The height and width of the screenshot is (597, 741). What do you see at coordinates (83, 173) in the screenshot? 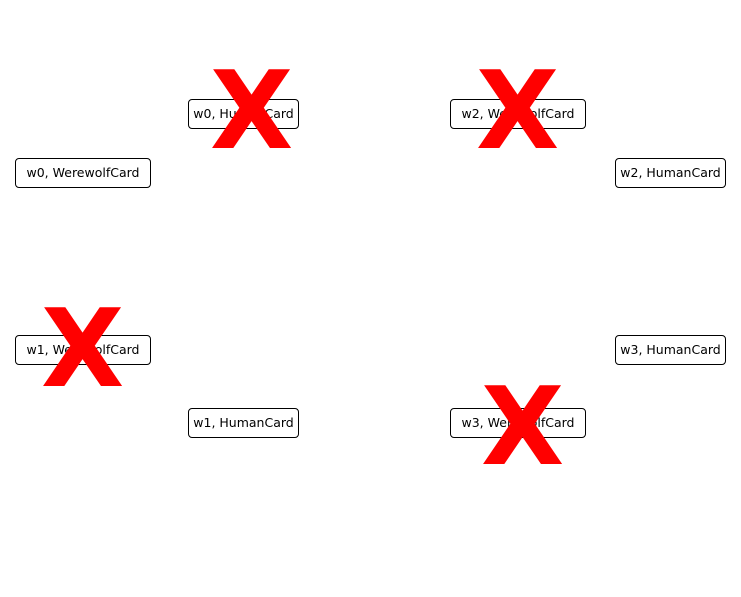
I see `card-w0-werewolf: w0, WerewolfCard` at bounding box center [83, 173].